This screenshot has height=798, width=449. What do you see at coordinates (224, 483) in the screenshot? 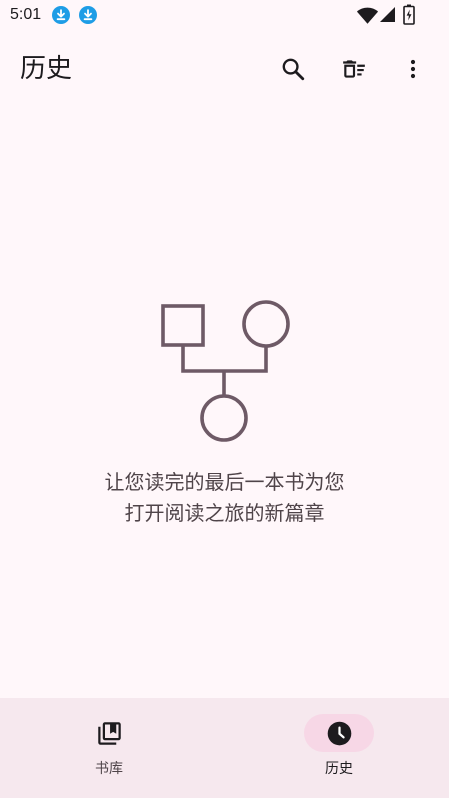
I see `empty-message-line-1: 让您读完的最后一本书为您` at bounding box center [224, 483].